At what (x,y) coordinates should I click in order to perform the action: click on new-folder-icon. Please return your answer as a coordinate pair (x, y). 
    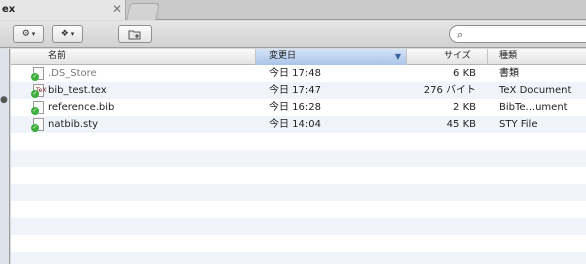
    Looking at the image, I should click on (134, 34).